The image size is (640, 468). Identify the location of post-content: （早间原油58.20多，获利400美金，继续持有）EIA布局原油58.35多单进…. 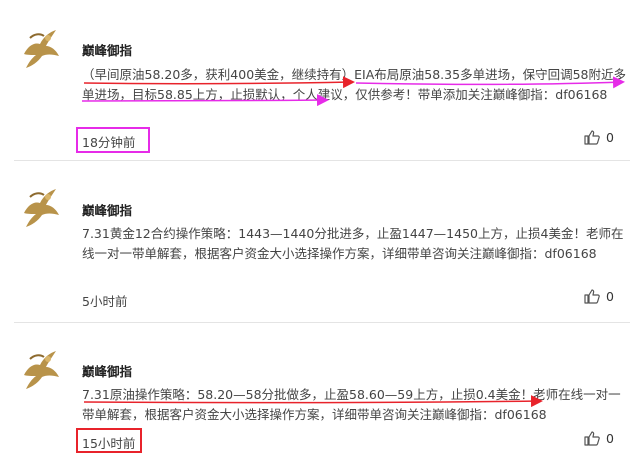
(354, 84).